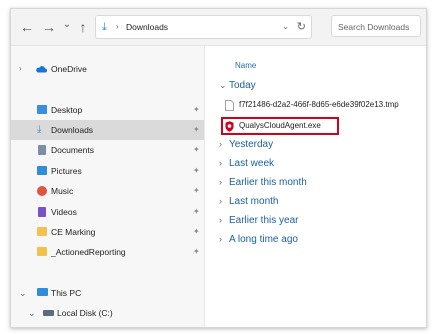 The image size is (433, 334). I want to click on sidebar-item-actioned-reporting: _ActionedReporting ✦, so click(107, 252).